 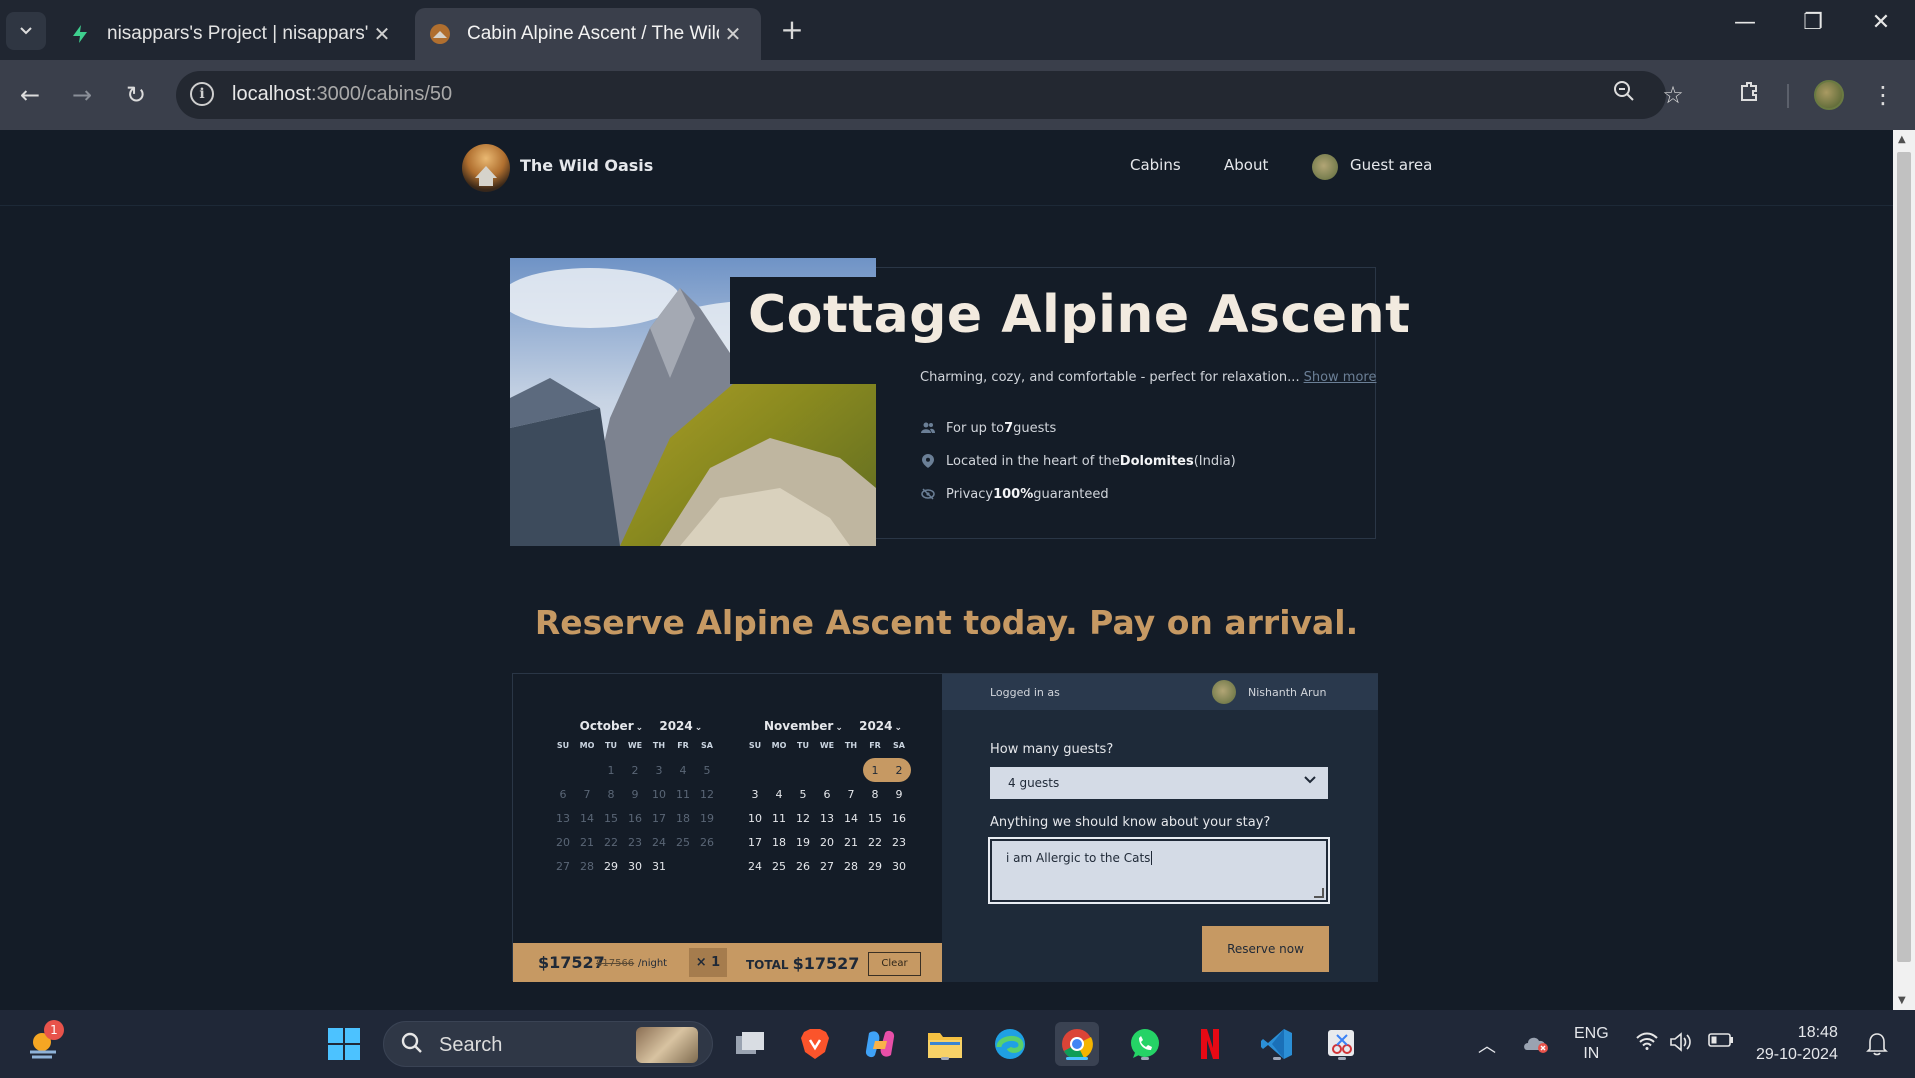 I want to click on copilot-icon, so click(x=880, y=1044).